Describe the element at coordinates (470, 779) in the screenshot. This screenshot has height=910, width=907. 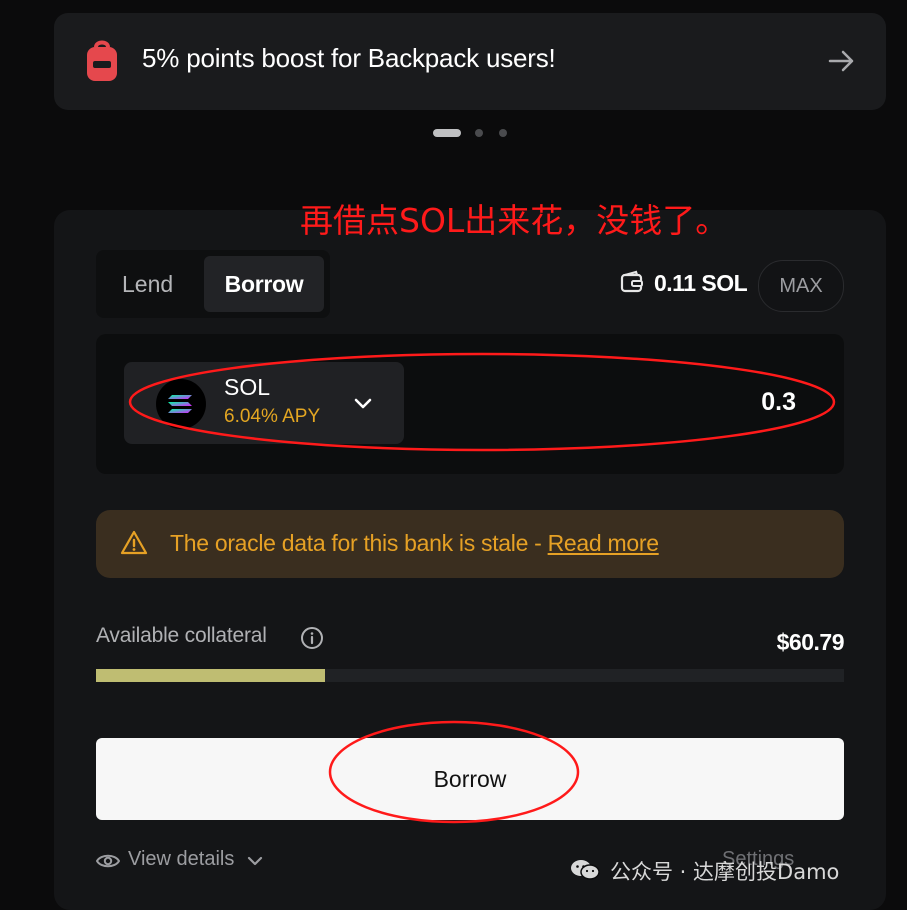
I see `borrow-button: Borrow` at that location.